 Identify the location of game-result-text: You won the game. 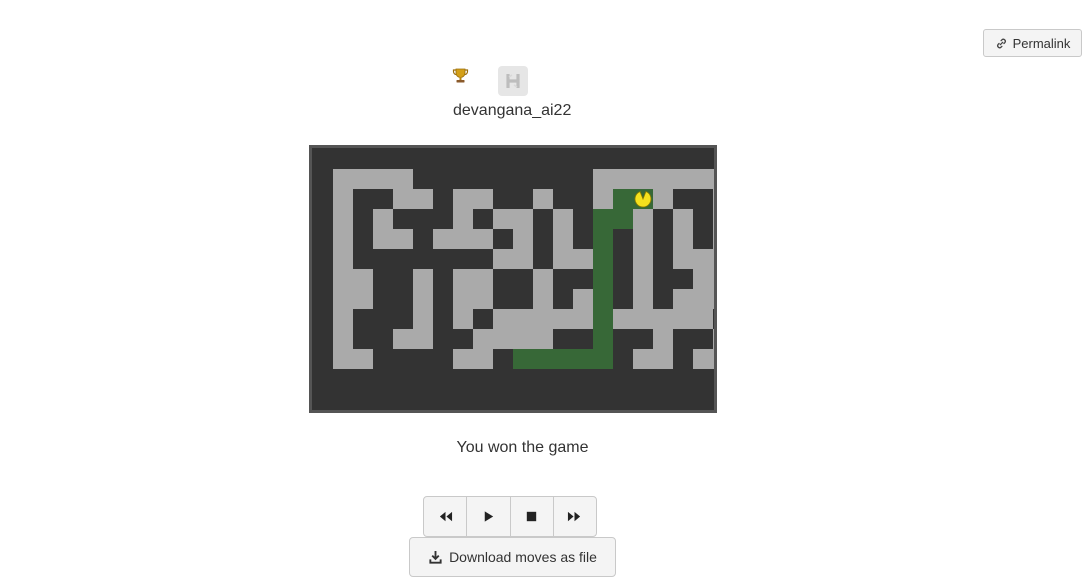
(522, 447).